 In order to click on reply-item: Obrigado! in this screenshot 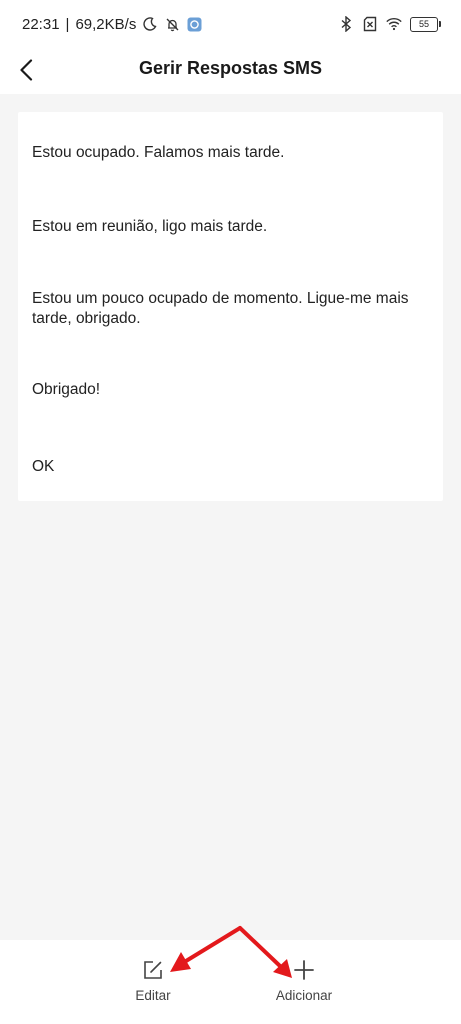, I will do `click(222, 390)`.